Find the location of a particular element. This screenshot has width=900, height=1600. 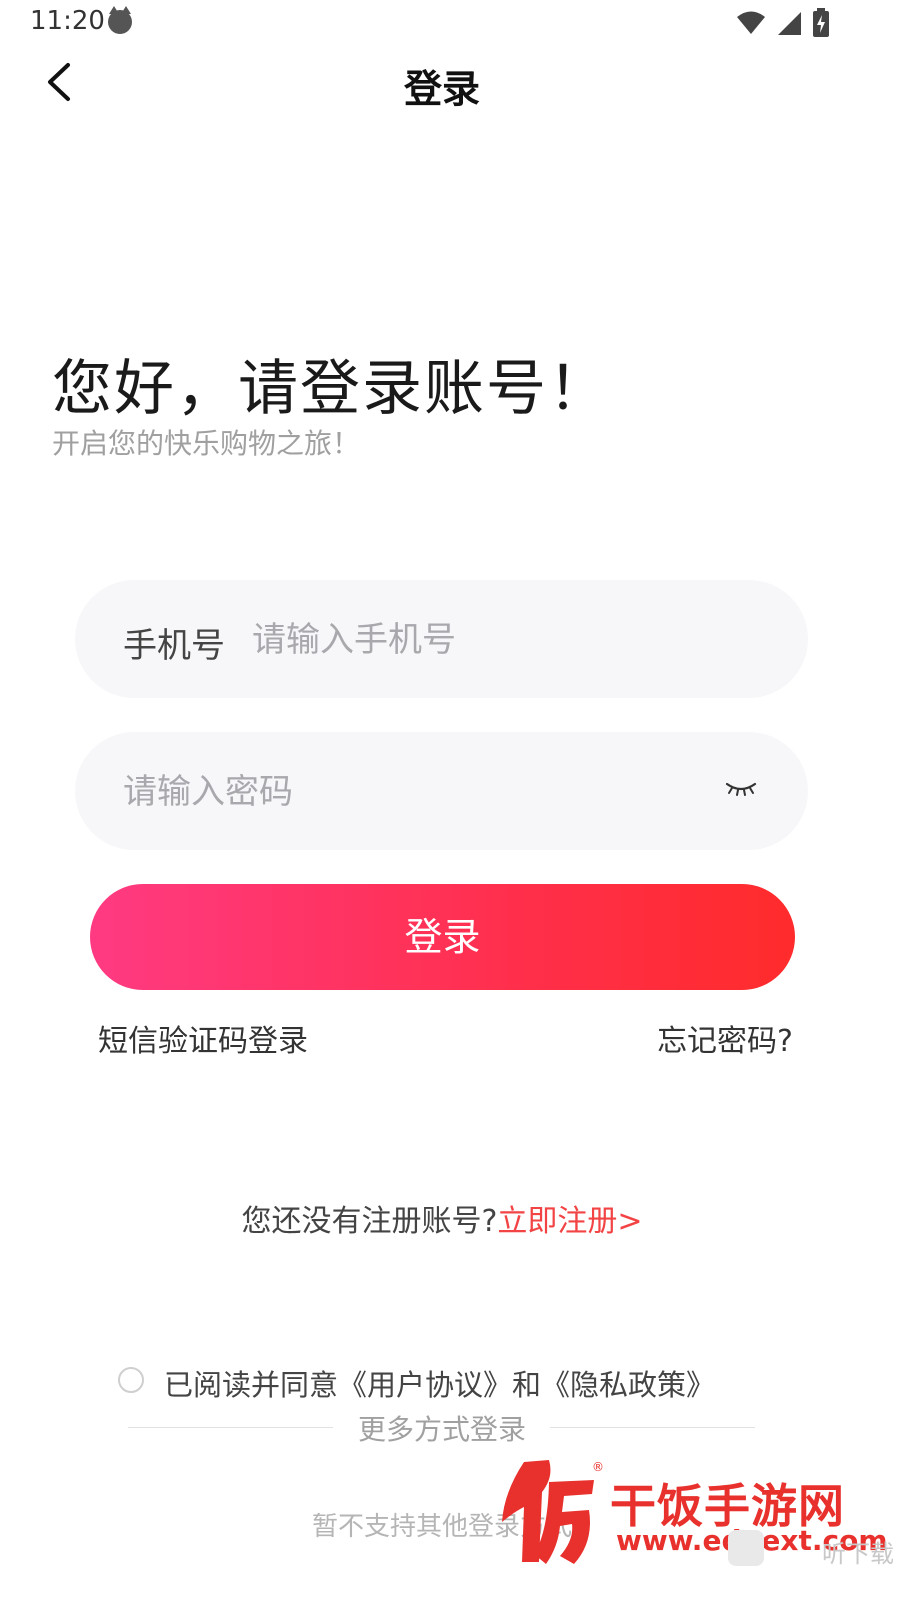

status-icons is located at coordinates (783, 23).